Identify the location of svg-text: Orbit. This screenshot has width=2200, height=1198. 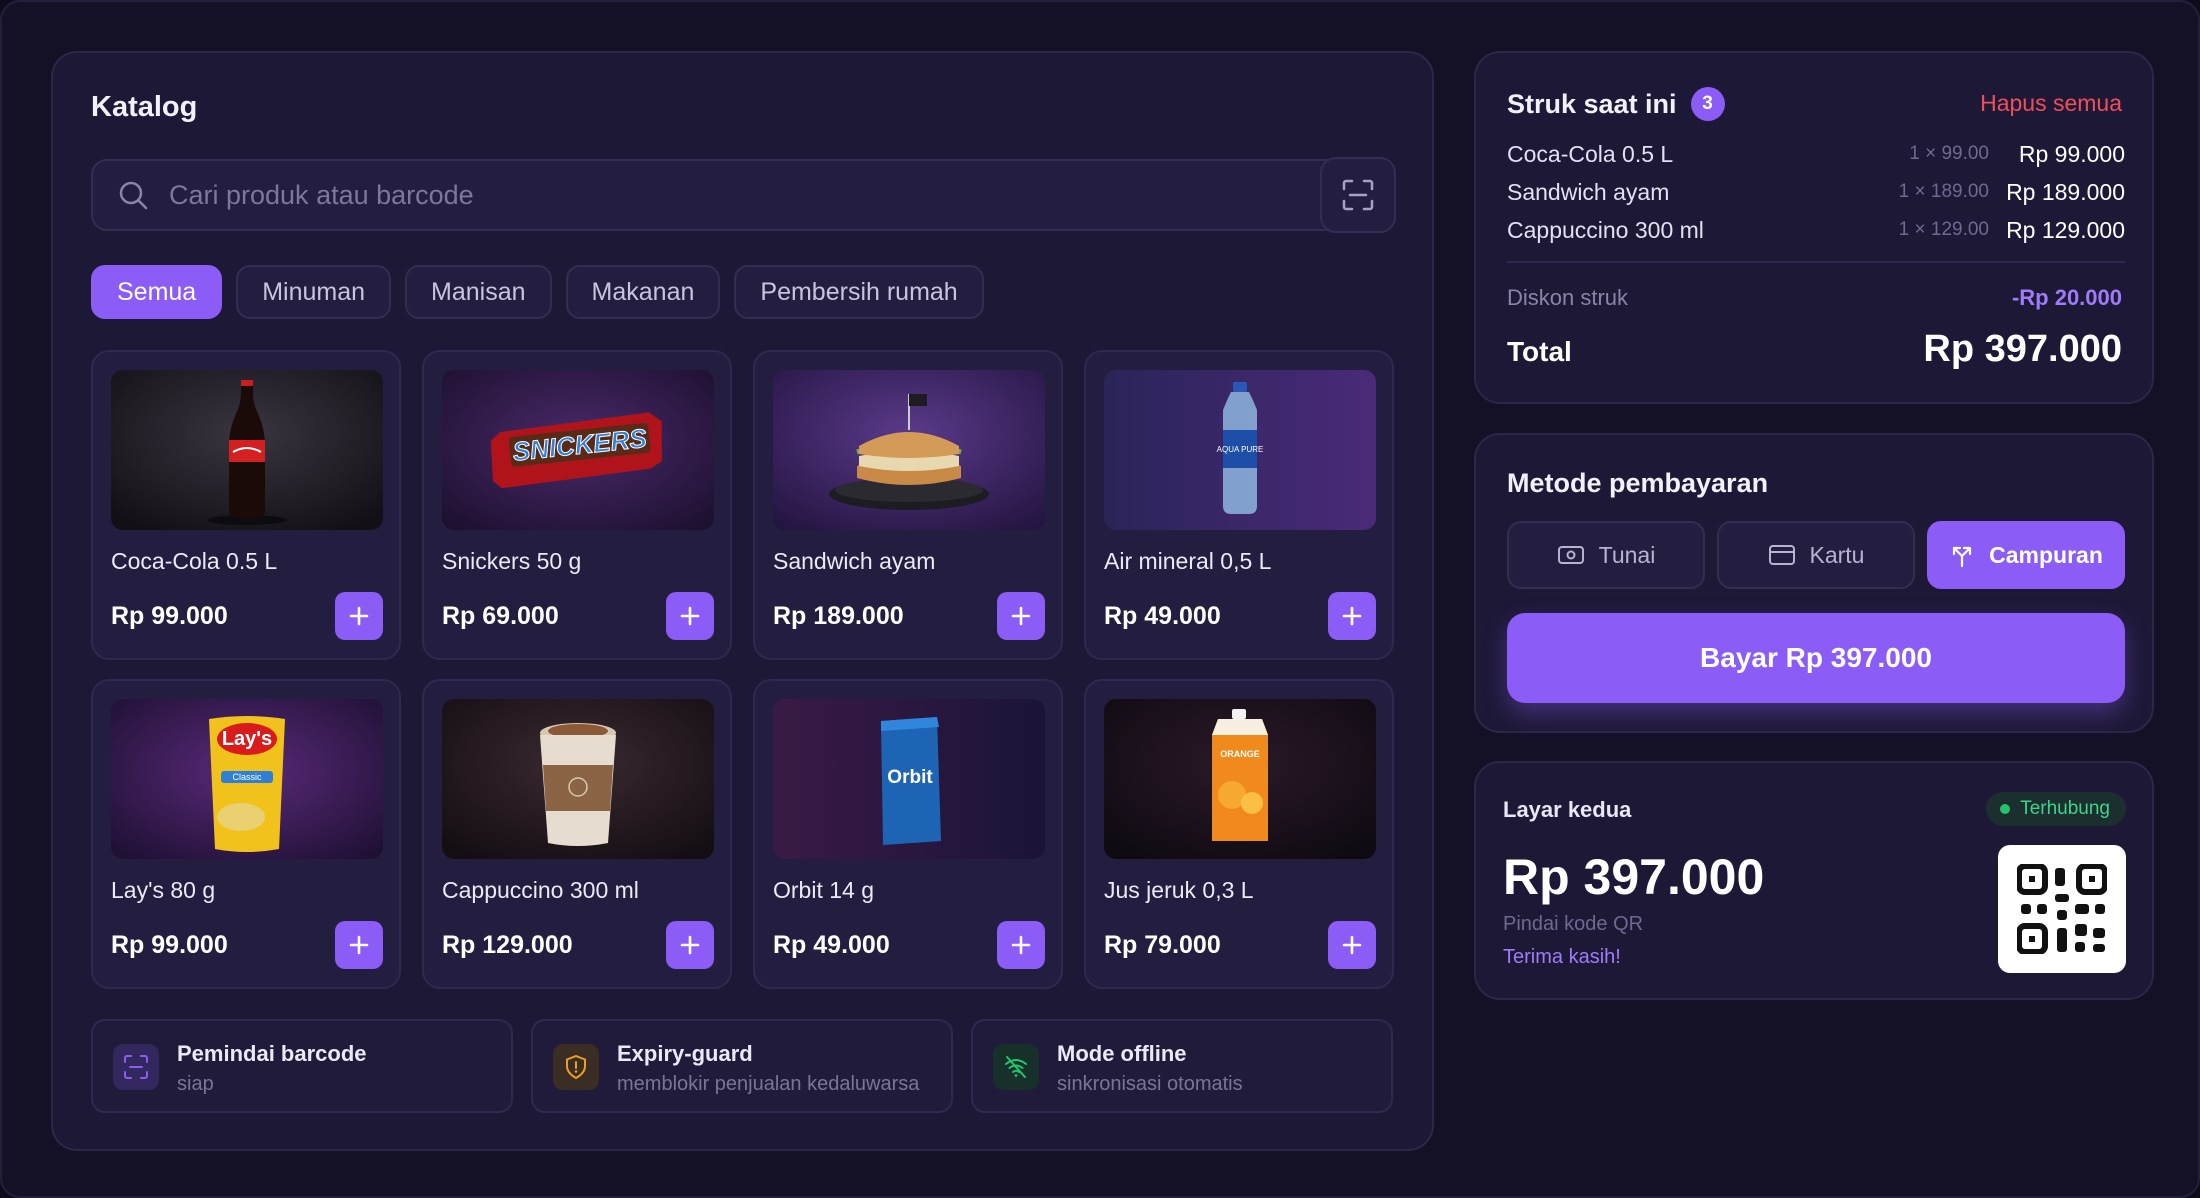
(910, 777).